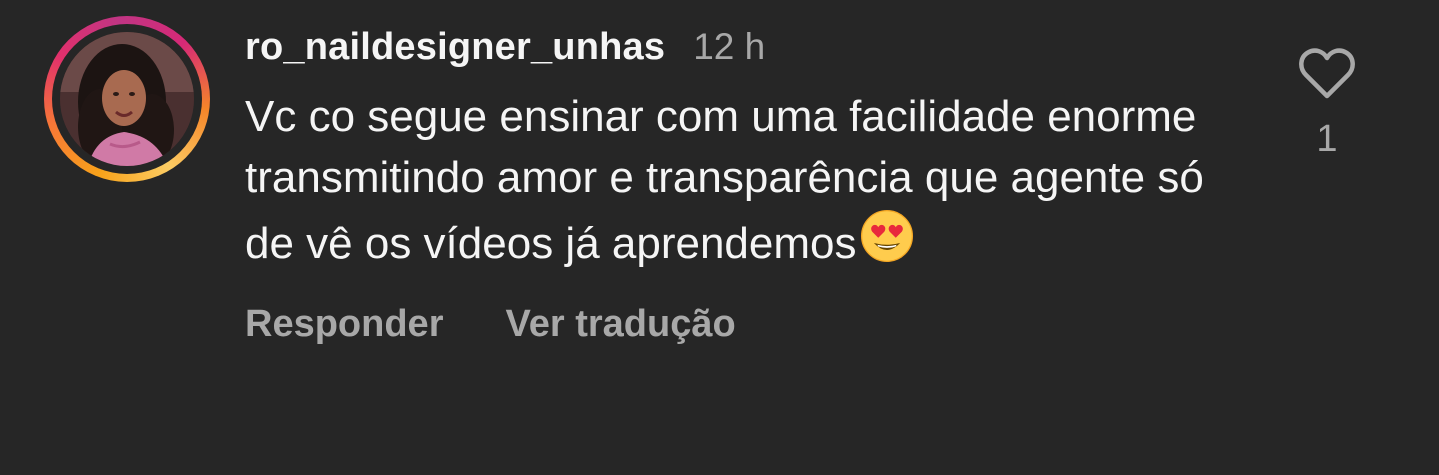 This screenshot has height=475, width=1439. I want to click on heart-eyes-emoji-icon, so click(886, 236).